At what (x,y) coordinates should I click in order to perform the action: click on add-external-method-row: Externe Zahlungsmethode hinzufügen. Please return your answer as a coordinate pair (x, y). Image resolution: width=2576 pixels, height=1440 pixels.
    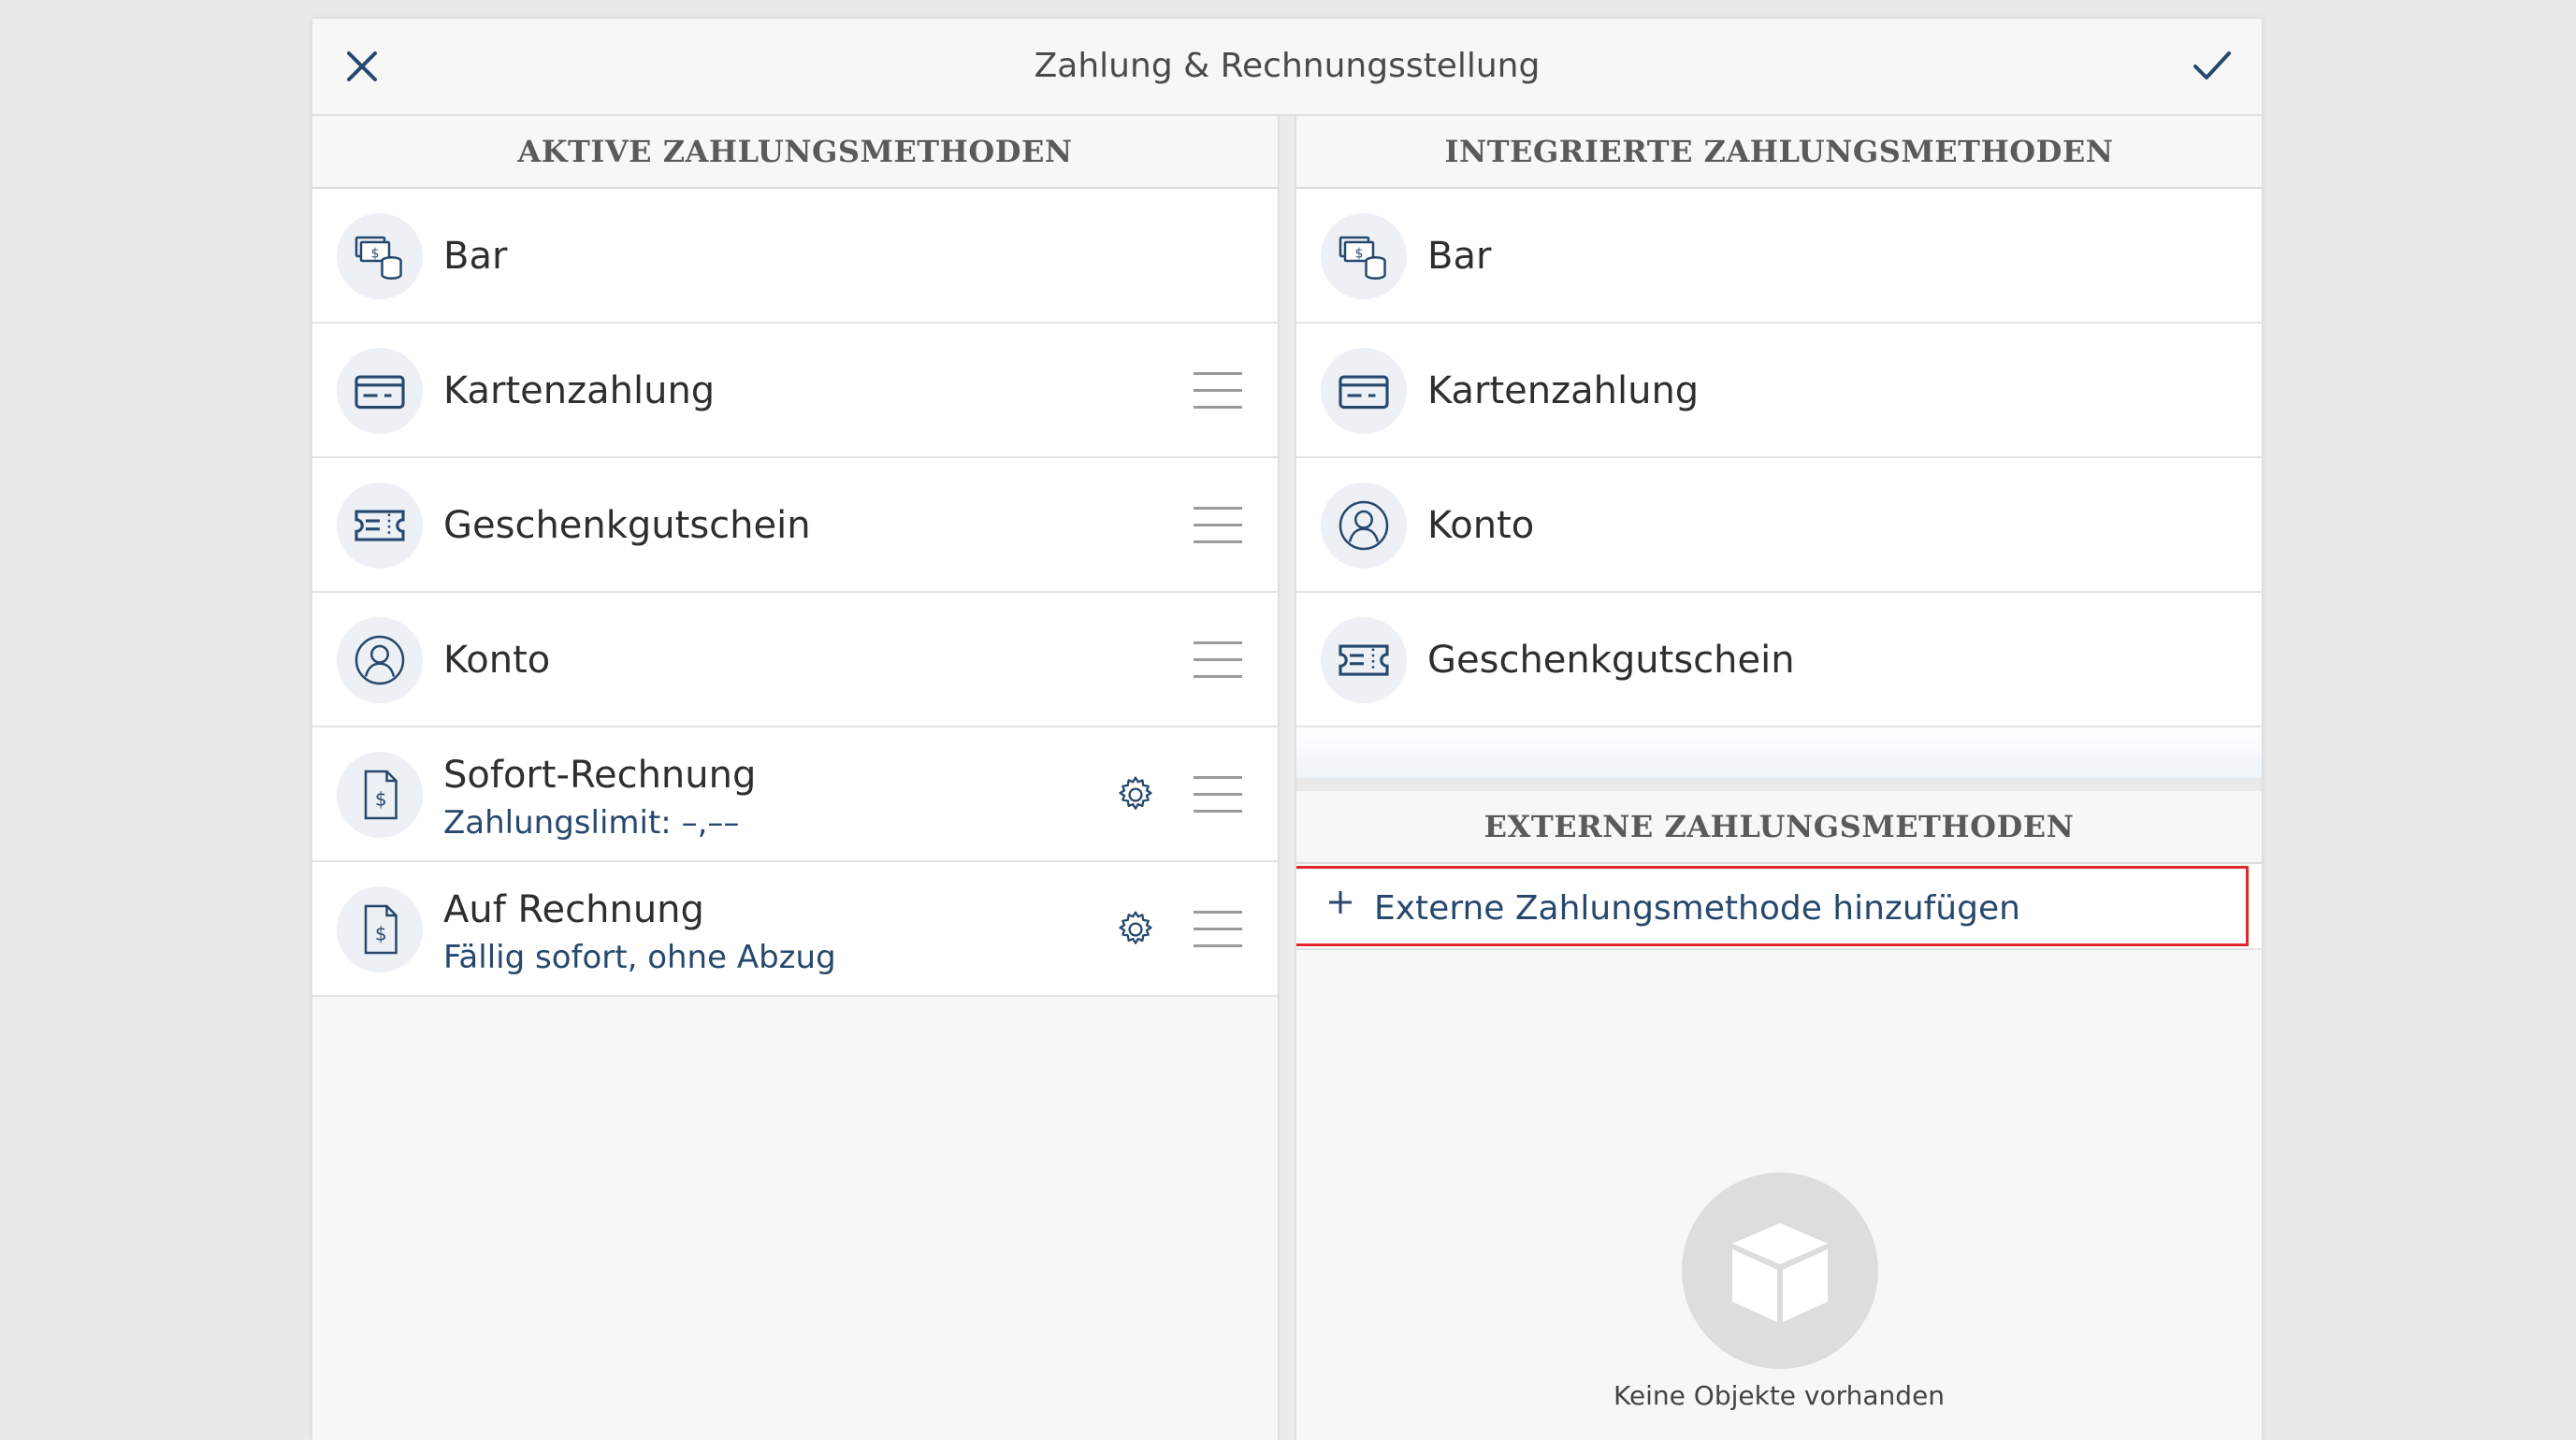
    Looking at the image, I should click on (1779, 907).